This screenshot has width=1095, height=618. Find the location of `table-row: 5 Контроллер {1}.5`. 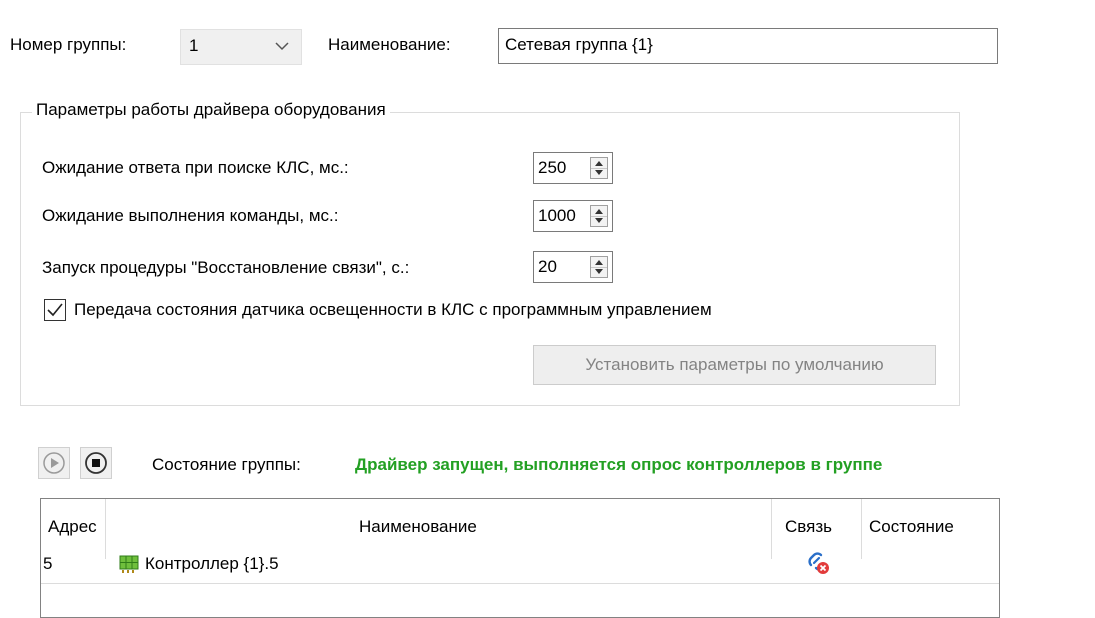

table-row: 5 Контроллер {1}.5 is located at coordinates (520, 565).